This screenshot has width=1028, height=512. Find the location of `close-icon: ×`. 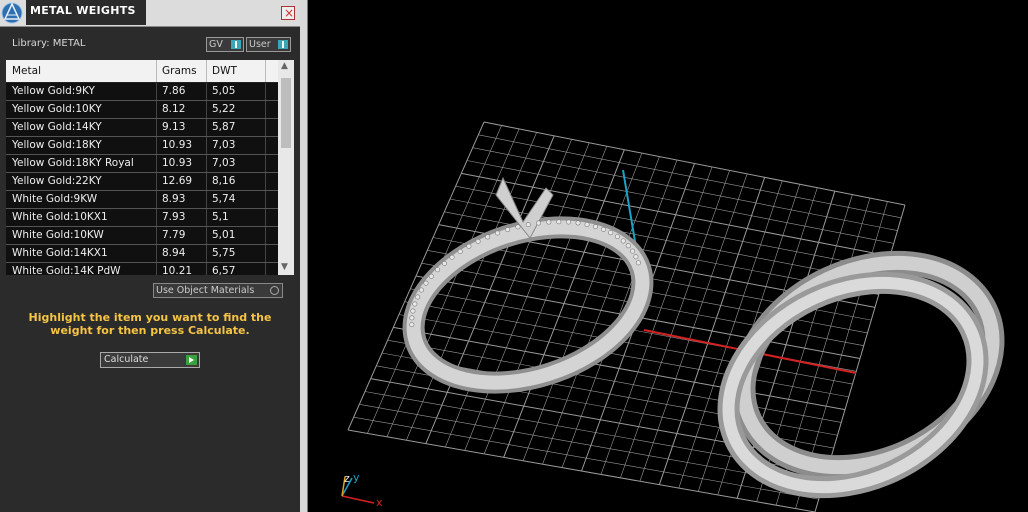

close-icon: × is located at coordinates (289, 13).